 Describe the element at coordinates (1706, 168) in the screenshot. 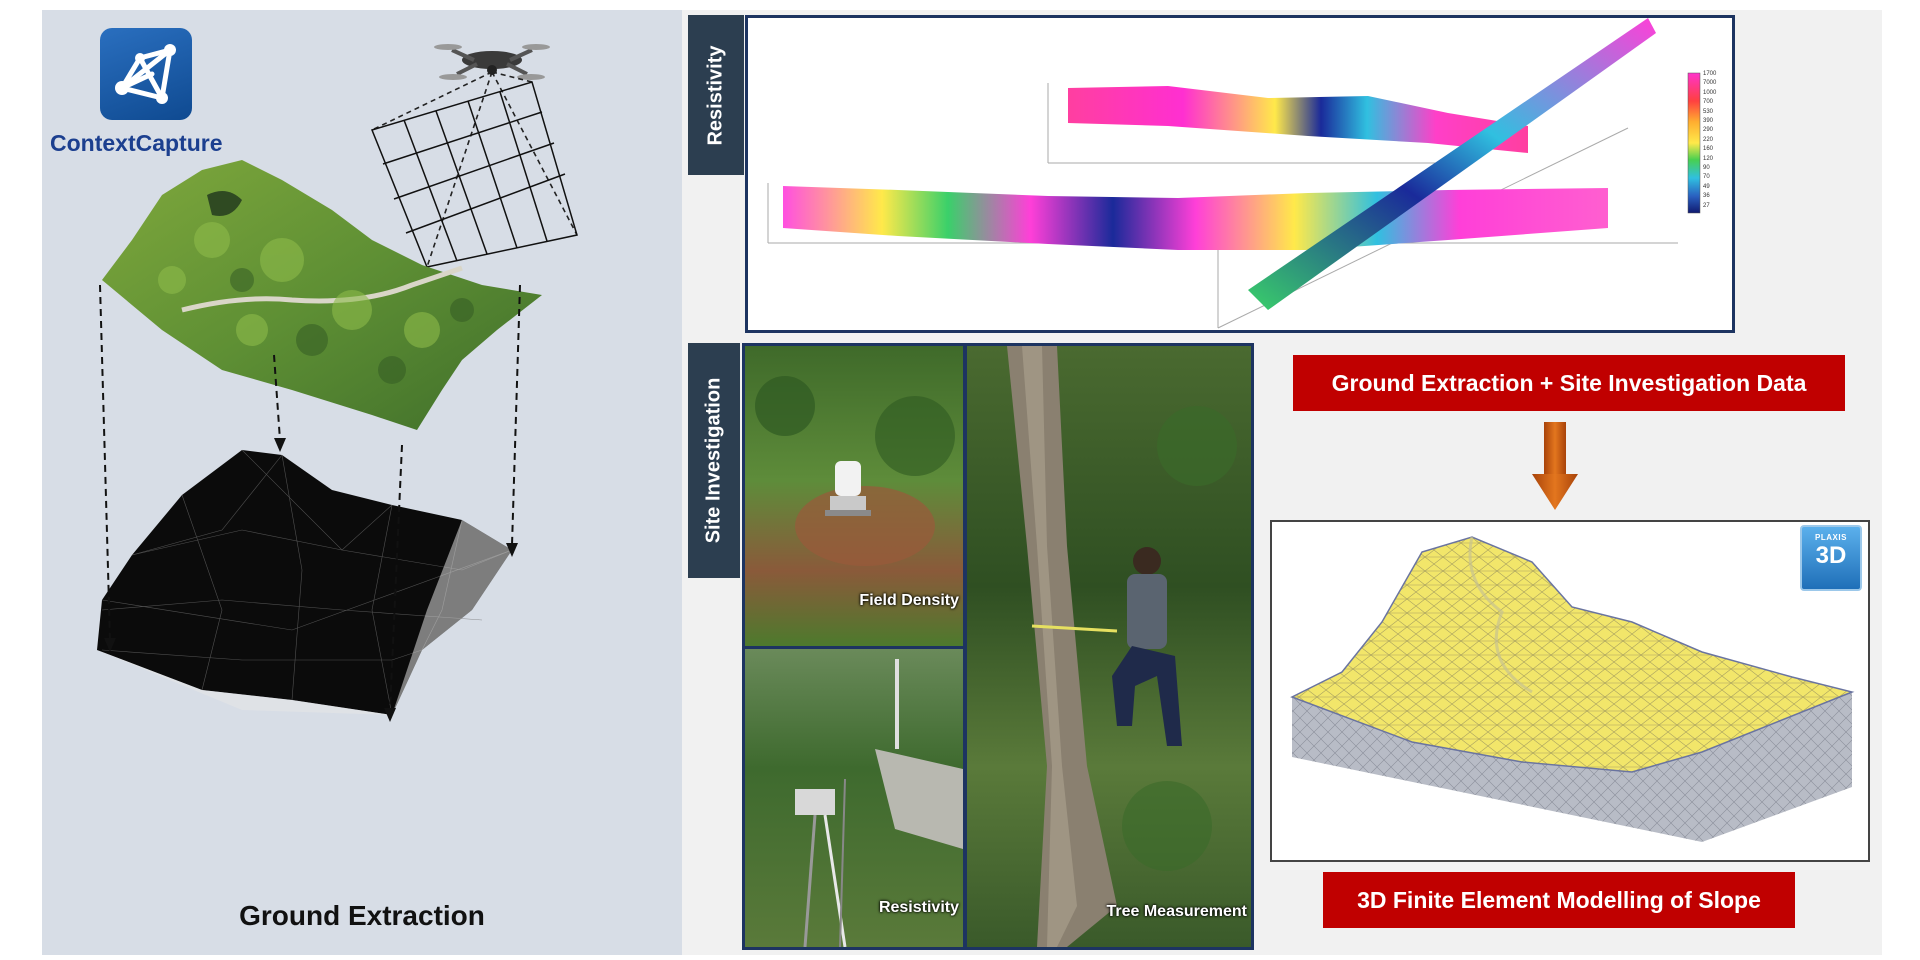

I see `scale-tick: 90` at that location.